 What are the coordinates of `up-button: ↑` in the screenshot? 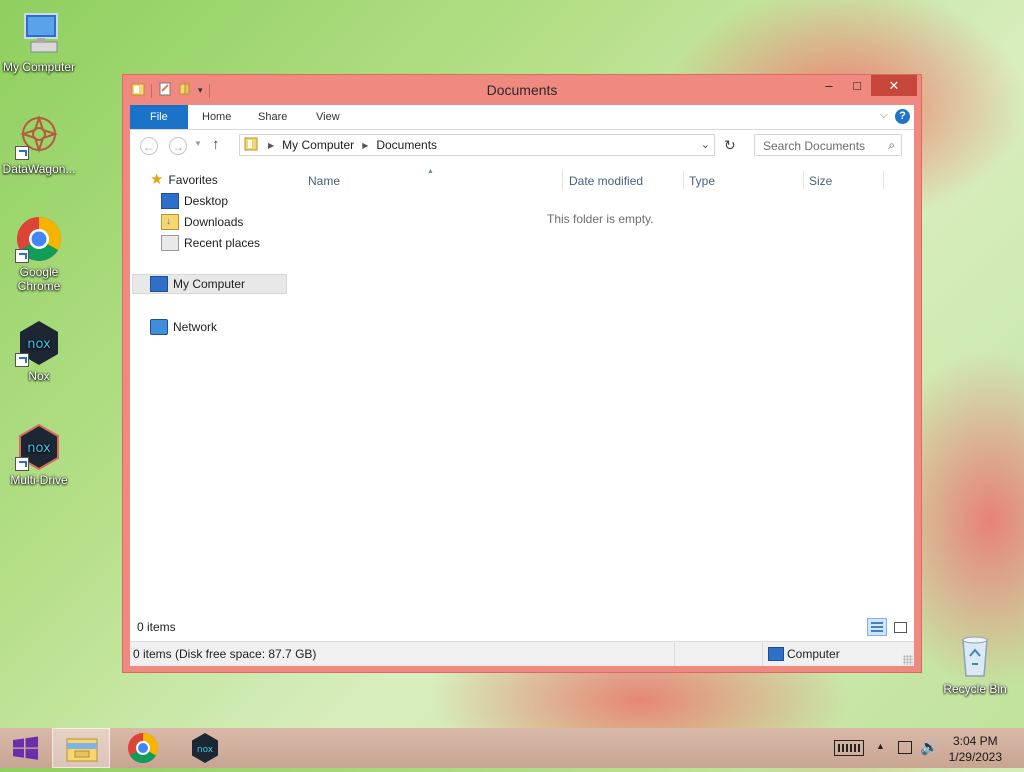 It's located at (216, 144).